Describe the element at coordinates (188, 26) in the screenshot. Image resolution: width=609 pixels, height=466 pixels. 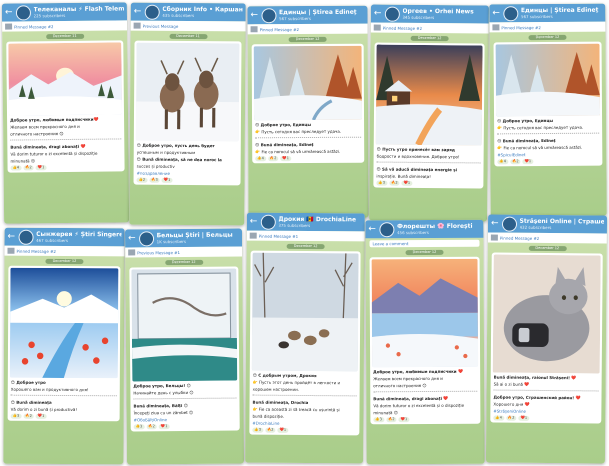
I see `pinned-message-bar: Previous Message` at that location.